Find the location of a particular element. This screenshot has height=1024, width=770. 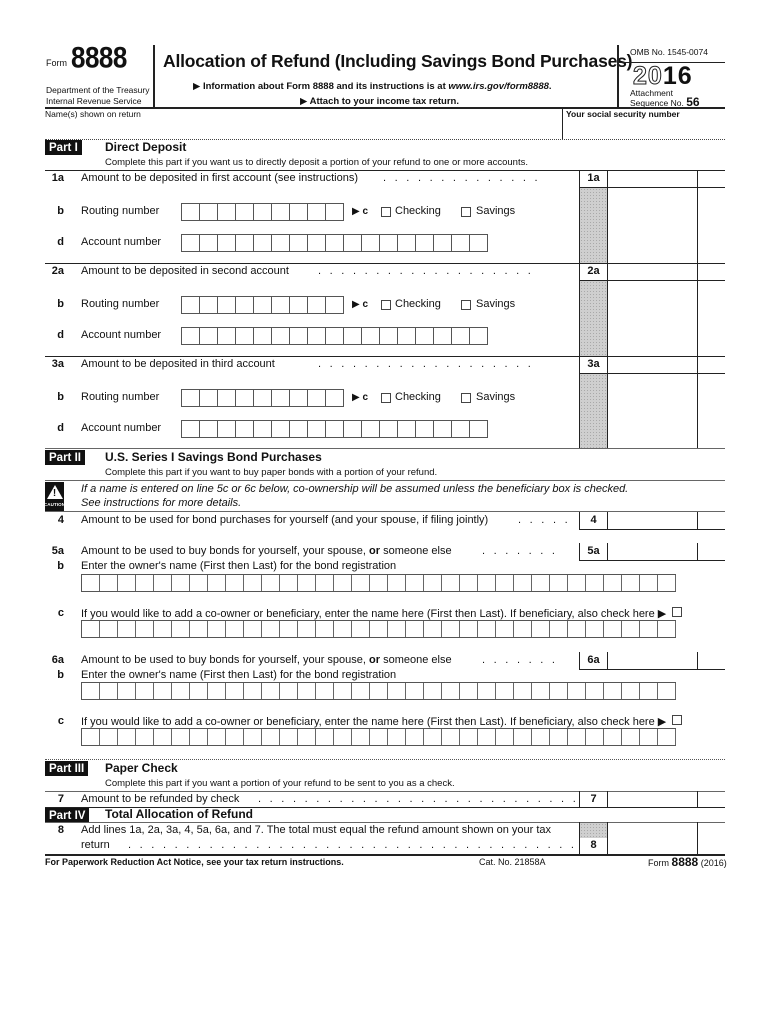

line-1d-account-number-boxes is located at coordinates (334, 243).